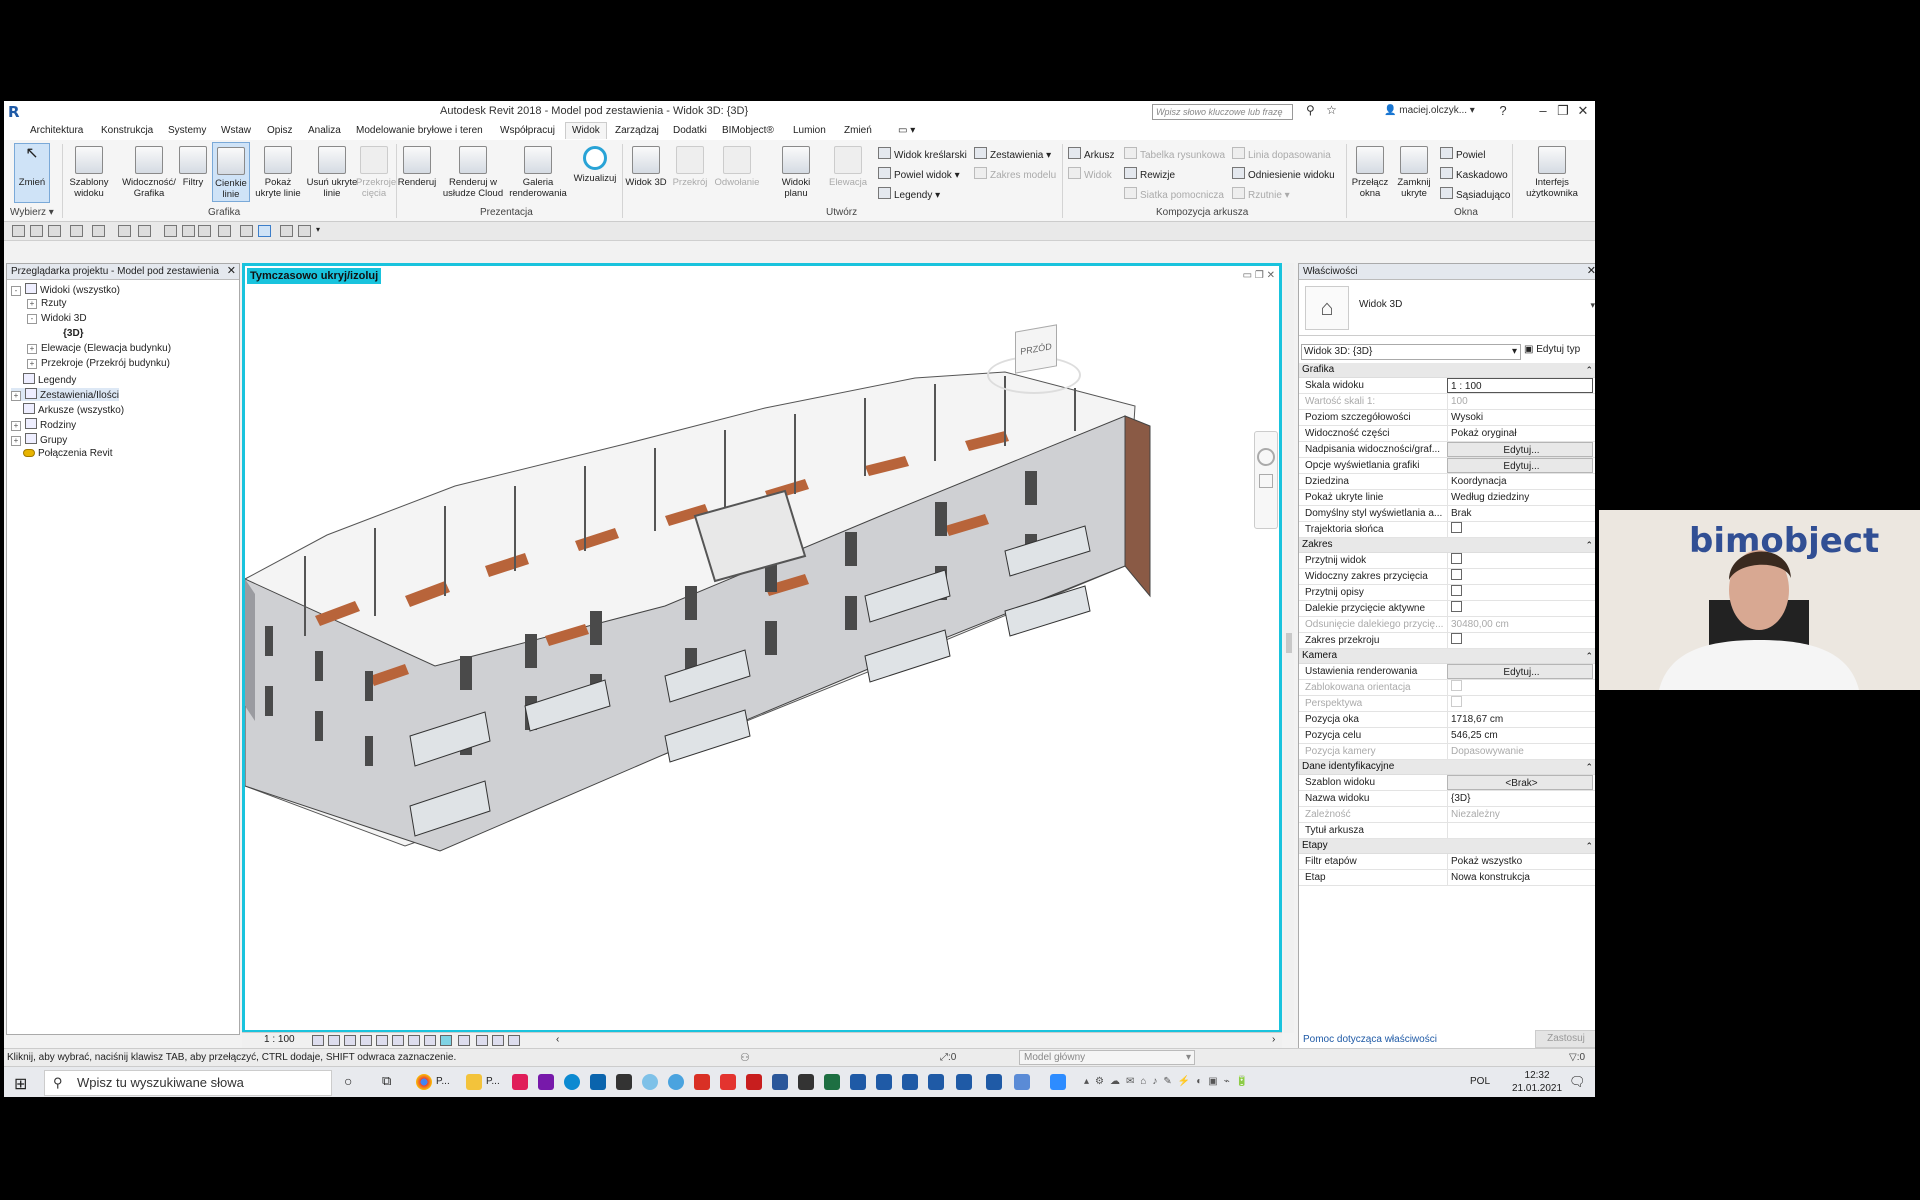 The height and width of the screenshot is (1200, 1920). What do you see at coordinates (1447, 561) in the screenshot?
I see `prop-row: Przytnij widok` at bounding box center [1447, 561].